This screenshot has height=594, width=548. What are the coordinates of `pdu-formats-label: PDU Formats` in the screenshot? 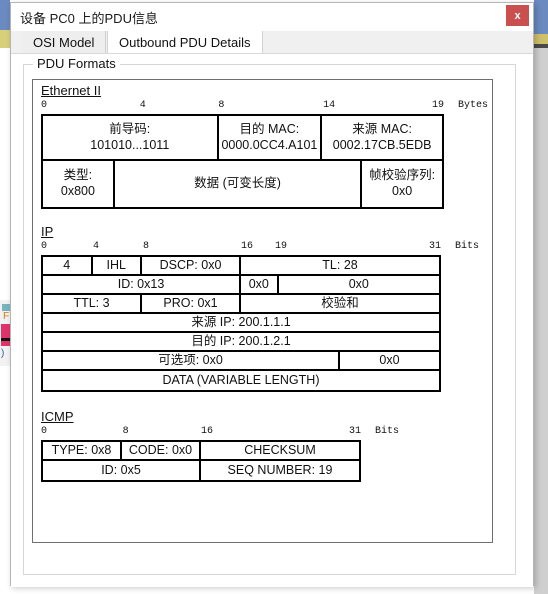 It's located at (76, 63).